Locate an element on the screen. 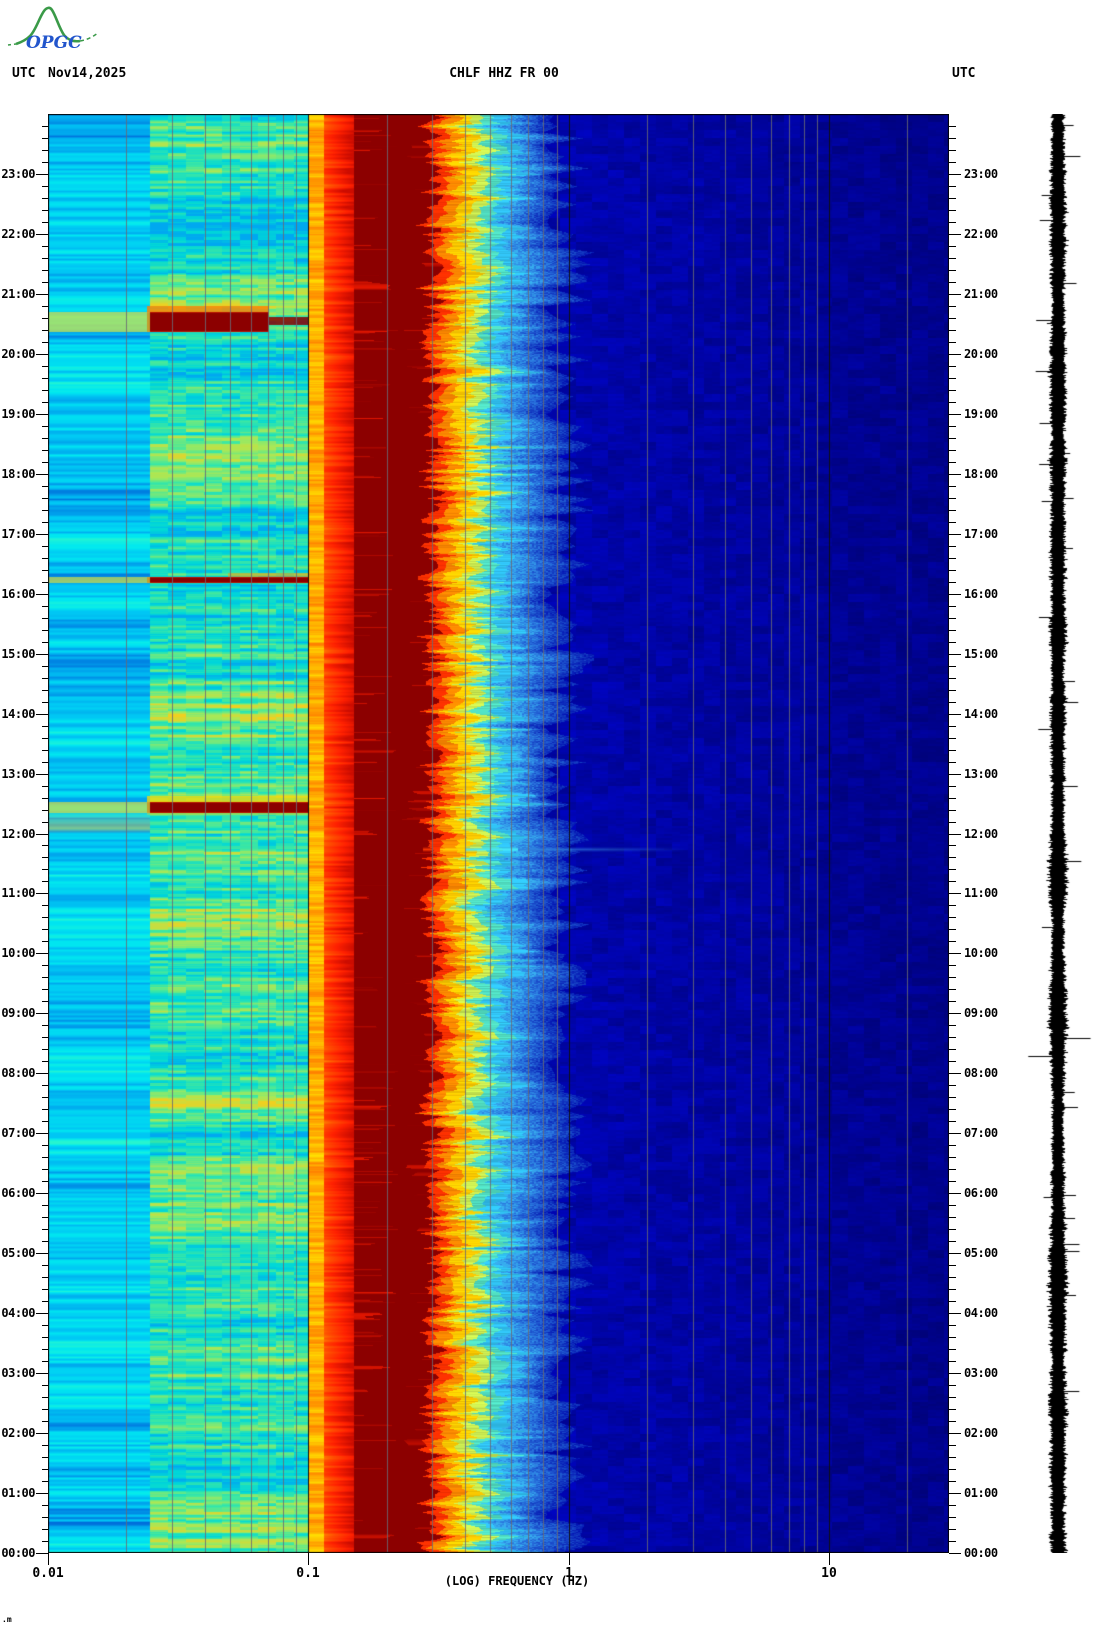 The image size is (1102, 1634). y-axis-label-right: 15:00 is located at coordinates (981, 653).